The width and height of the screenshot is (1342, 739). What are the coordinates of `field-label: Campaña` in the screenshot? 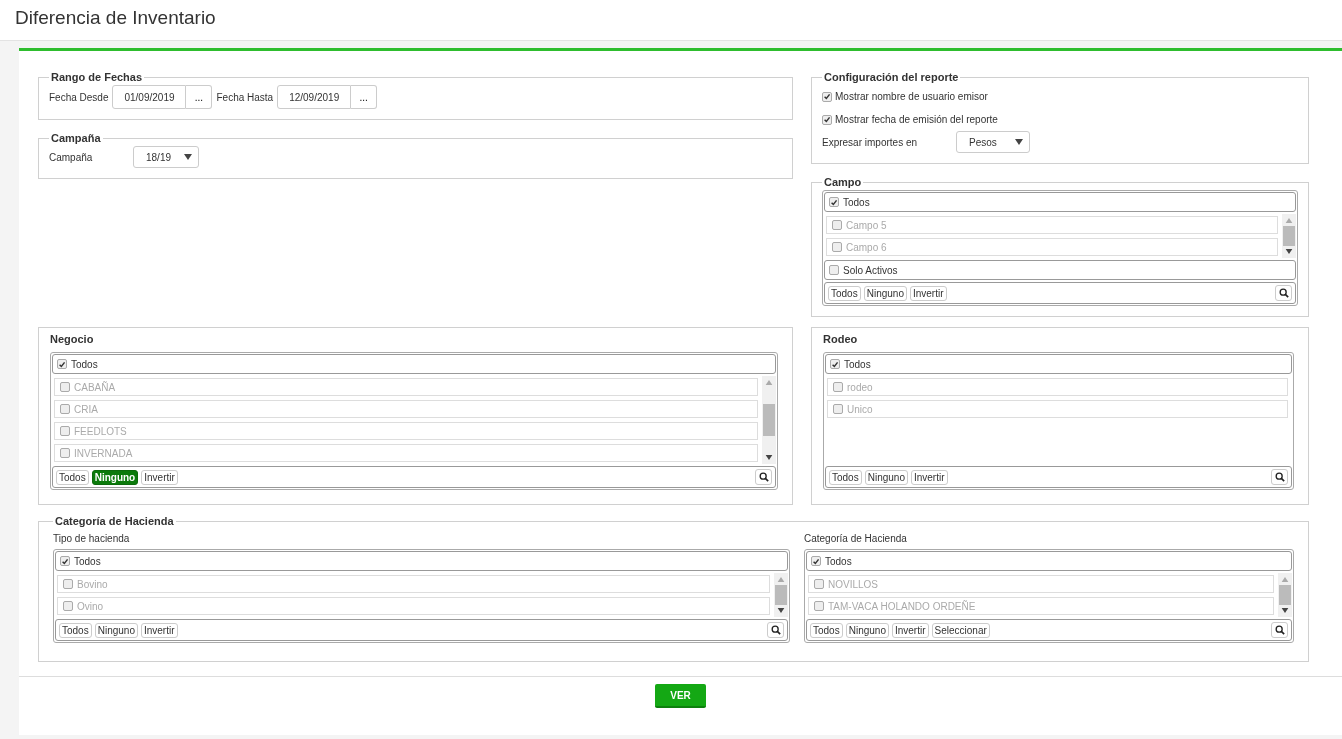 It's located at (71, 157).